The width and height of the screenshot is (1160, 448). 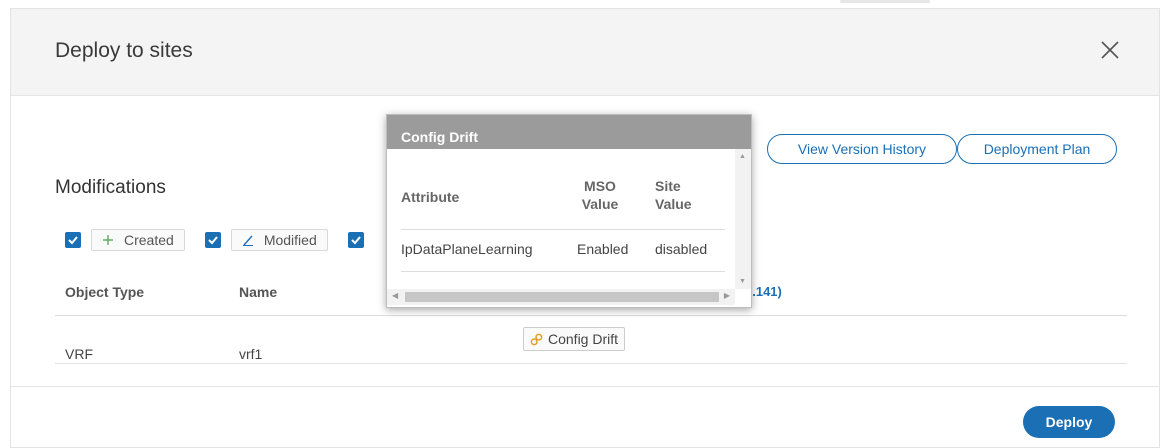 I want to click on drift-column-attribute: Attribute, so click(x=430, y=197).